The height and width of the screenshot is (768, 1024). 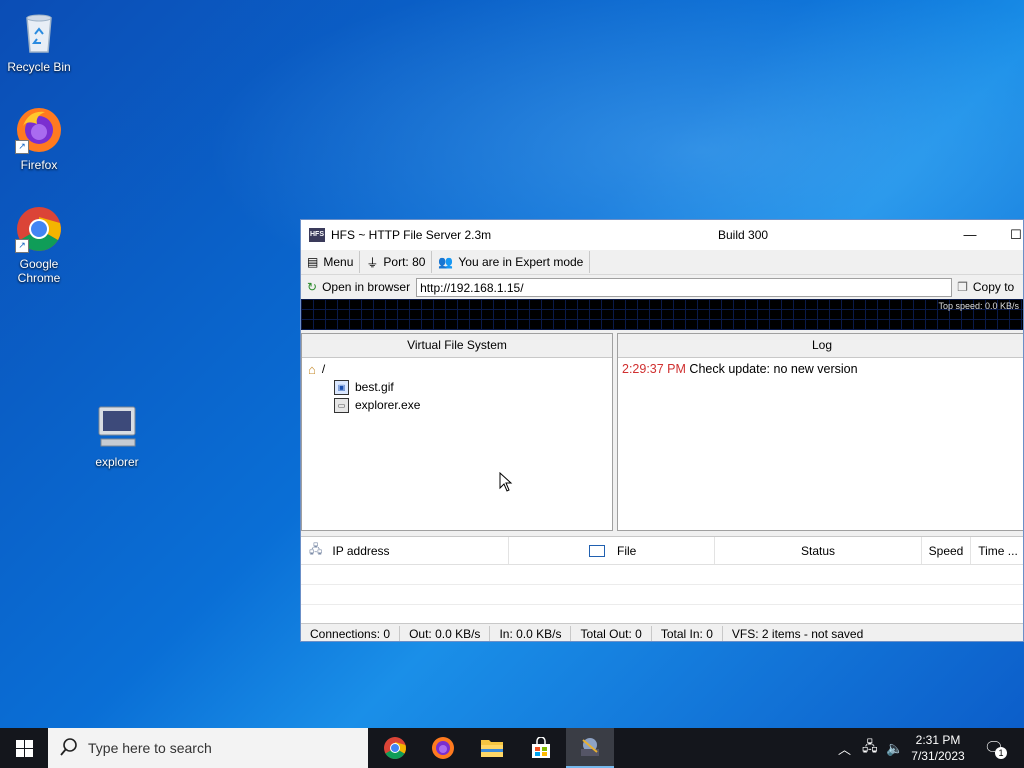 I want to click on file-column-icon, so click(x=597, y=550).